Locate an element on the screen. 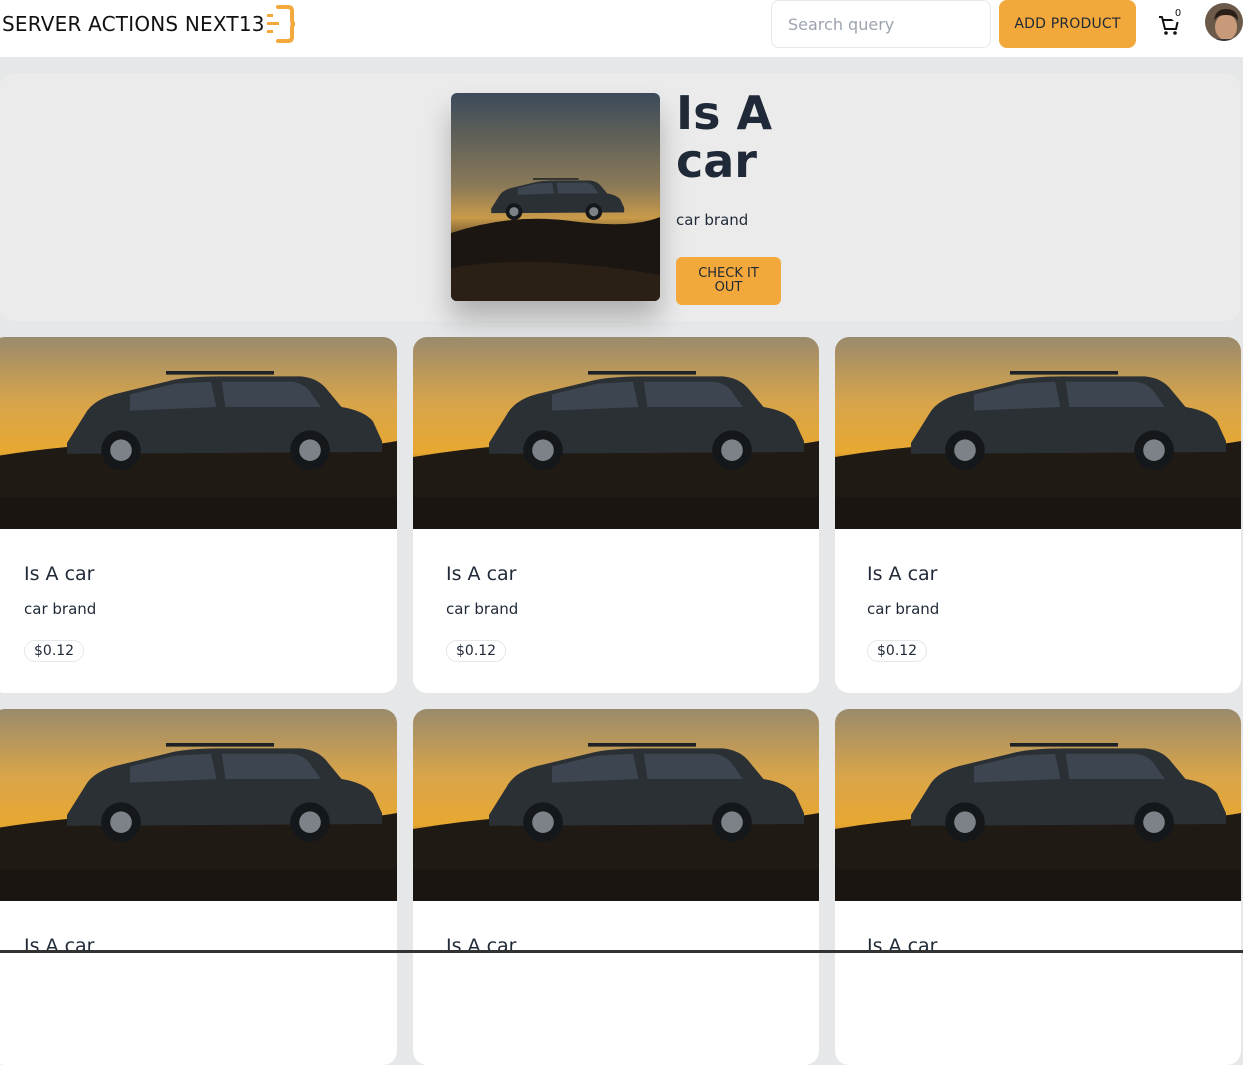 The image size is (1243, 1065). avatar is located at coordinates (1223, 22).